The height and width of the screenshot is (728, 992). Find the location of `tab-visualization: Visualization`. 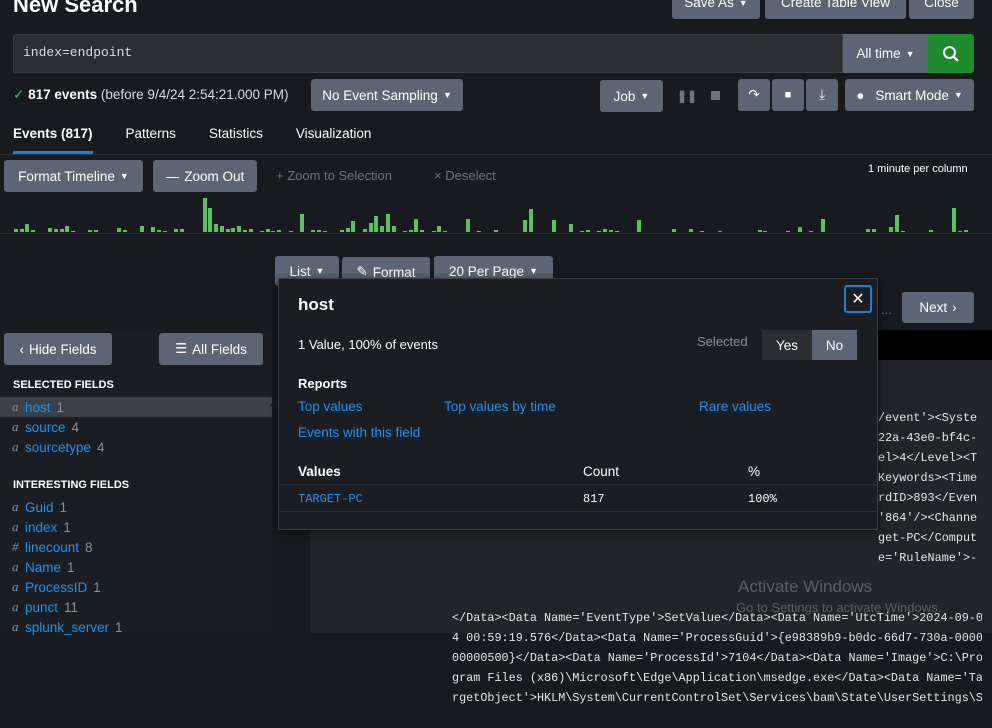

tab-visualization: Visualization is located at coordinates (334, 140).